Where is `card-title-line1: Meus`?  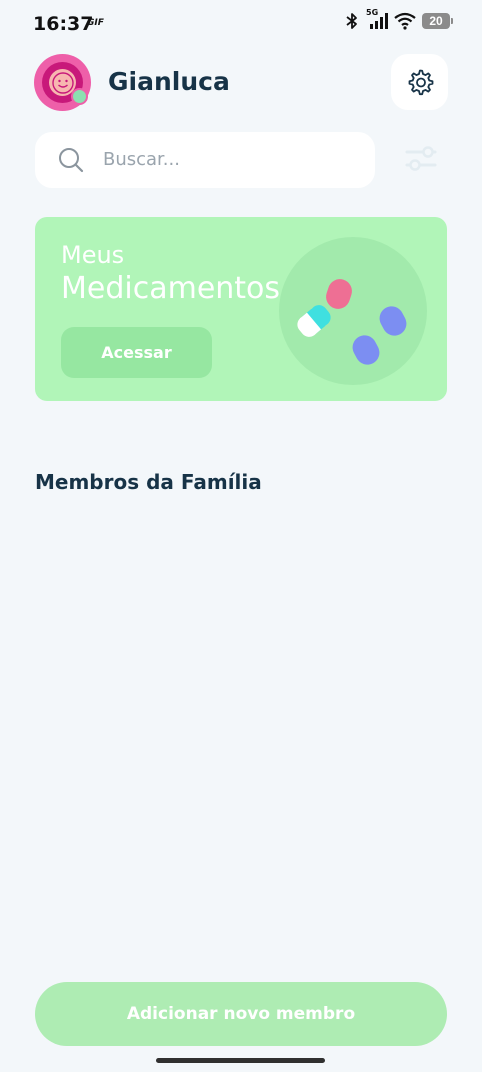
card-title-line1: Meus is located at coordinates (93, 255).